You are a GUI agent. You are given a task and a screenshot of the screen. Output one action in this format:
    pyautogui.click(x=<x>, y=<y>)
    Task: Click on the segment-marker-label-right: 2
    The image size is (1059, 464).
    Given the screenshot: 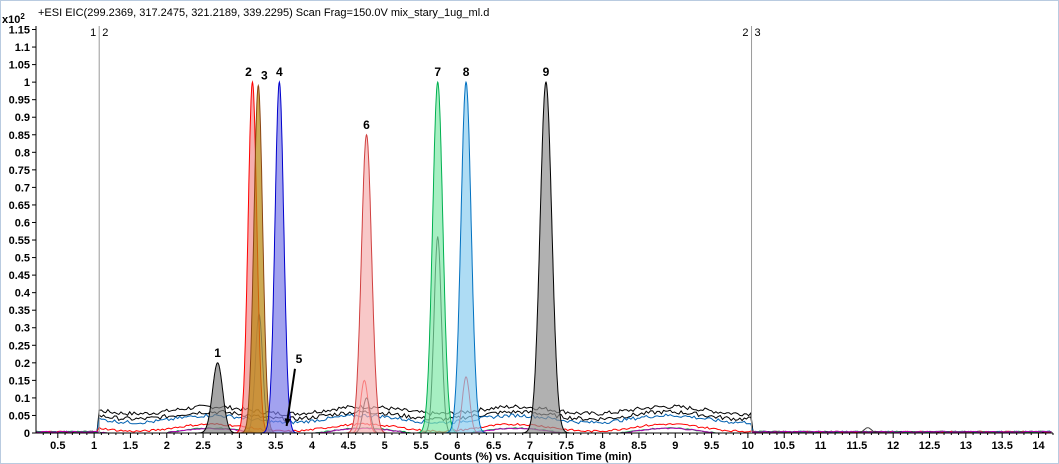 What is the action you would take?
    pyautogui.click(x=105, y=33)
    